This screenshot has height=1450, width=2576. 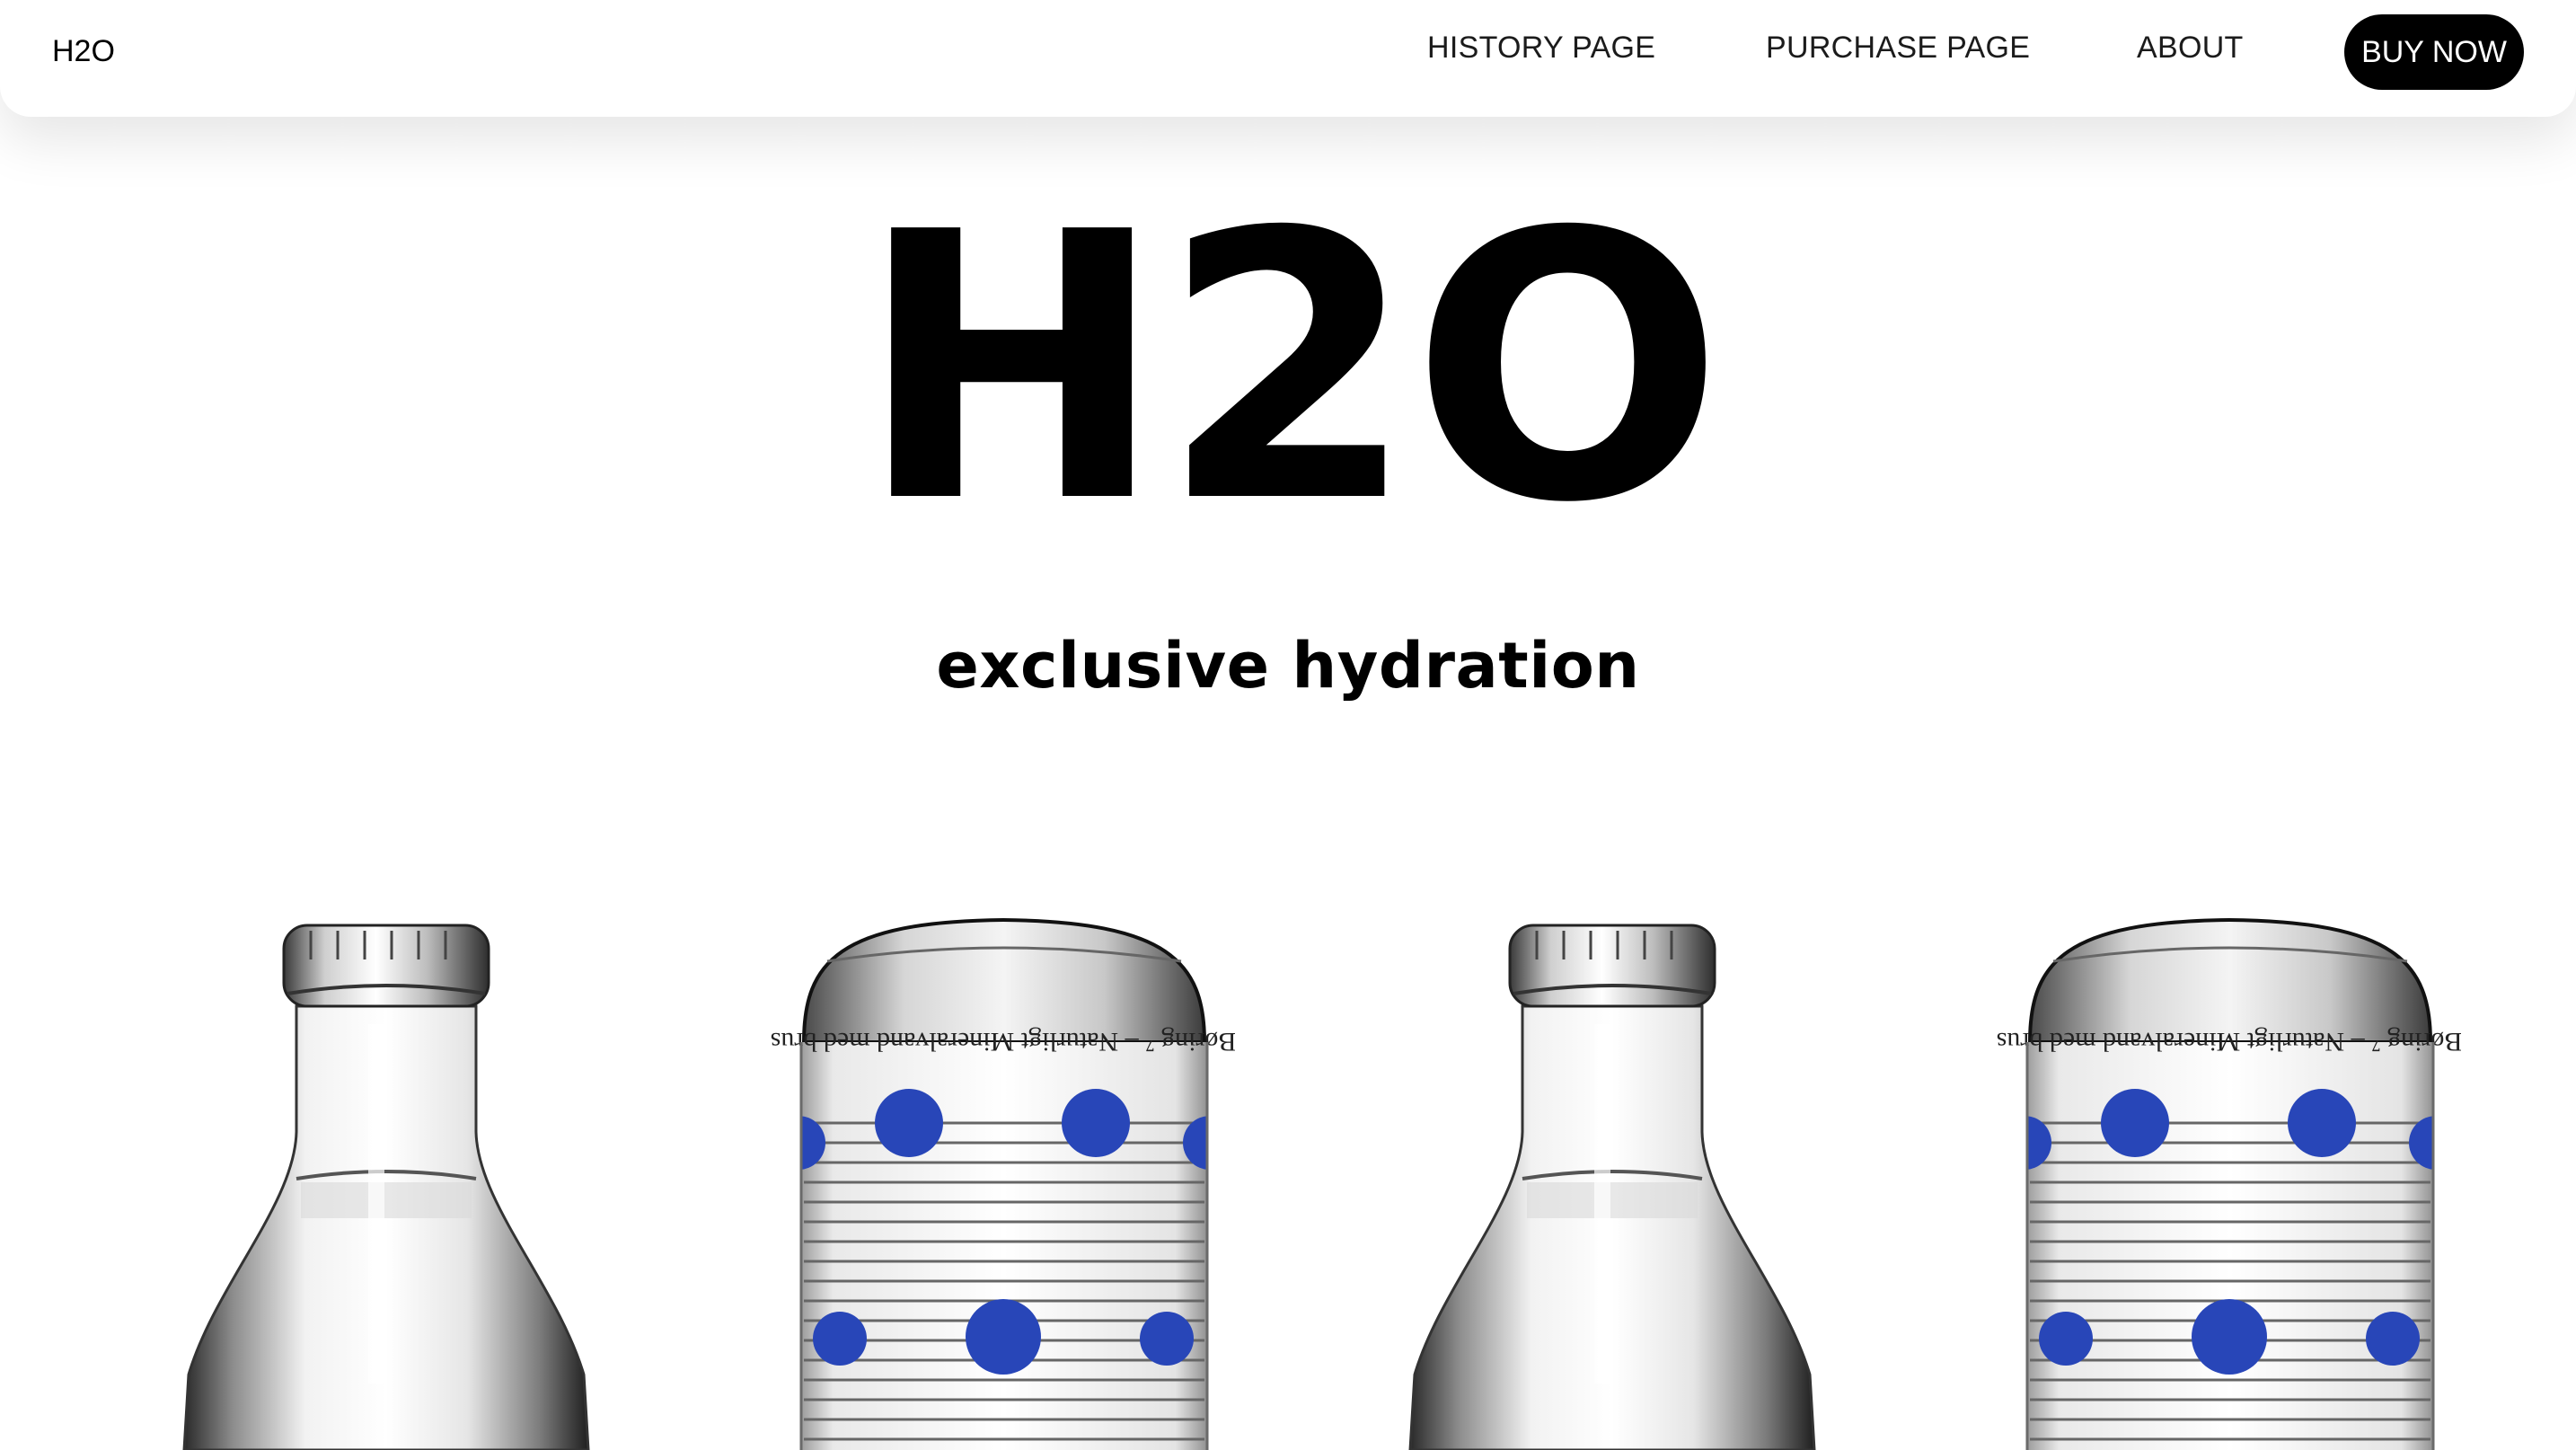 What do you see at coordinates (83, 51) in the screenshot?
I see `brand-logo-link: H2O` at bounding box center [83, 51].